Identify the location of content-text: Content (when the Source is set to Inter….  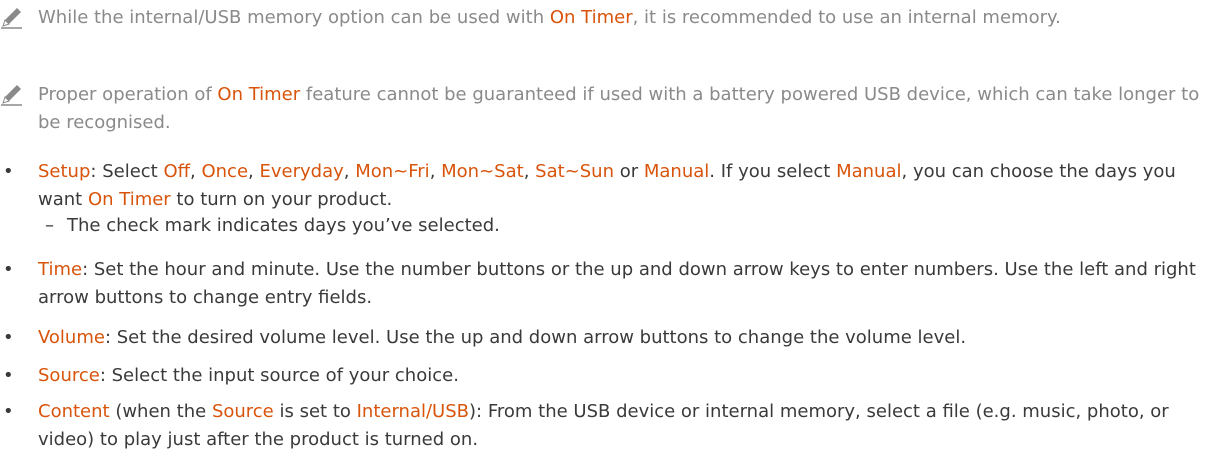
(603, 425).